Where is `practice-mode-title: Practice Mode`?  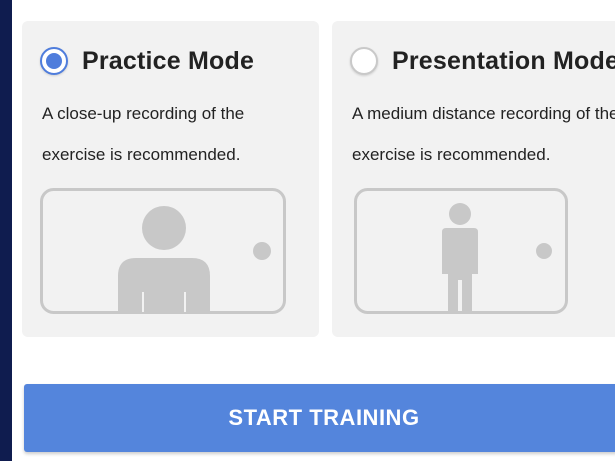
practice-mode-title: Practice Mode is located at coordinates (168, 60).